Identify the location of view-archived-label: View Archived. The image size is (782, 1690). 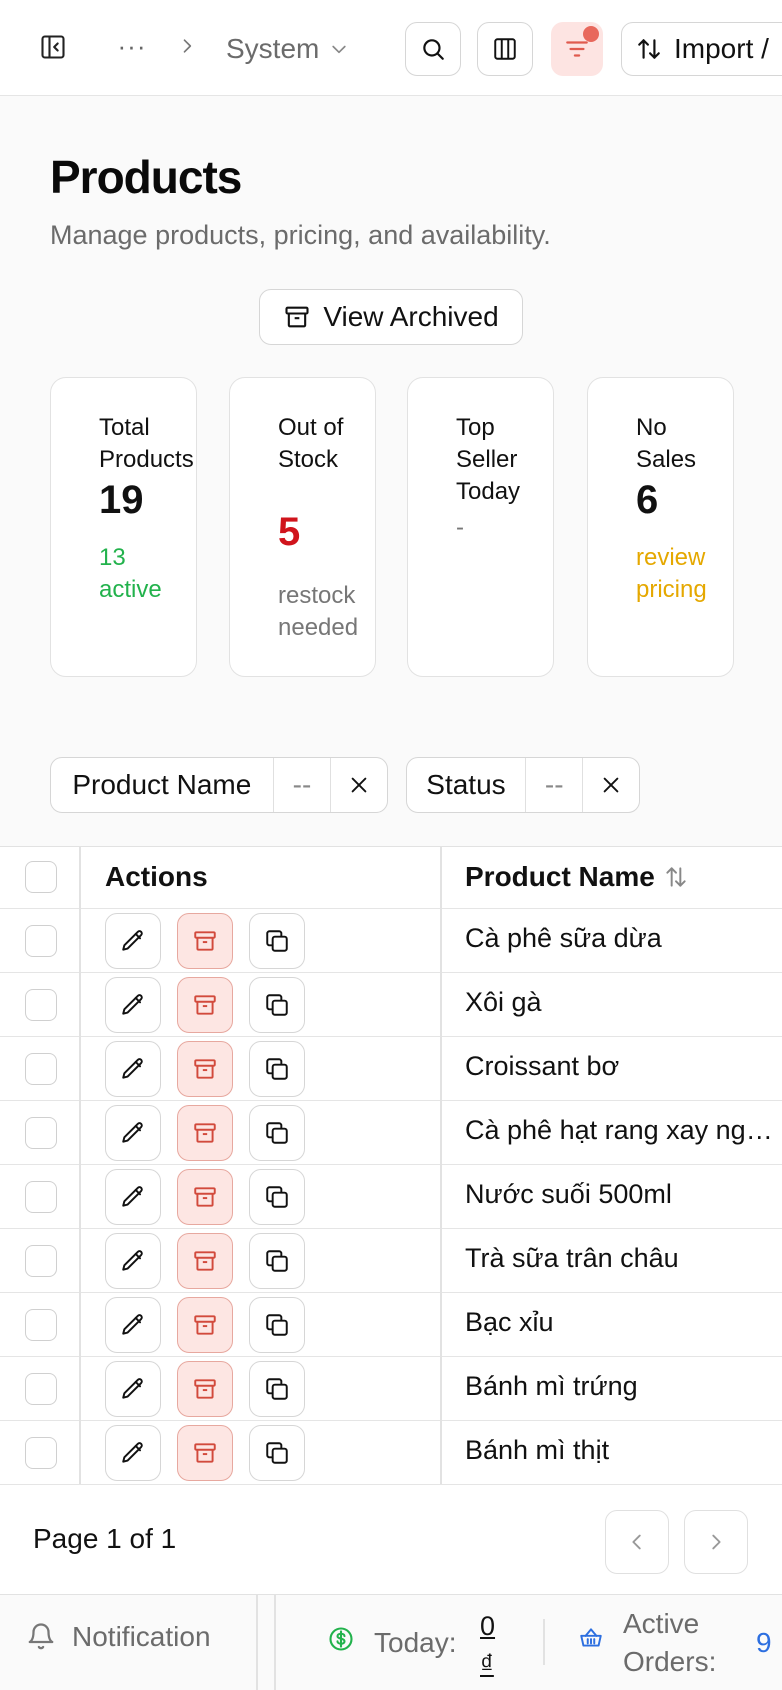
(411, 316).